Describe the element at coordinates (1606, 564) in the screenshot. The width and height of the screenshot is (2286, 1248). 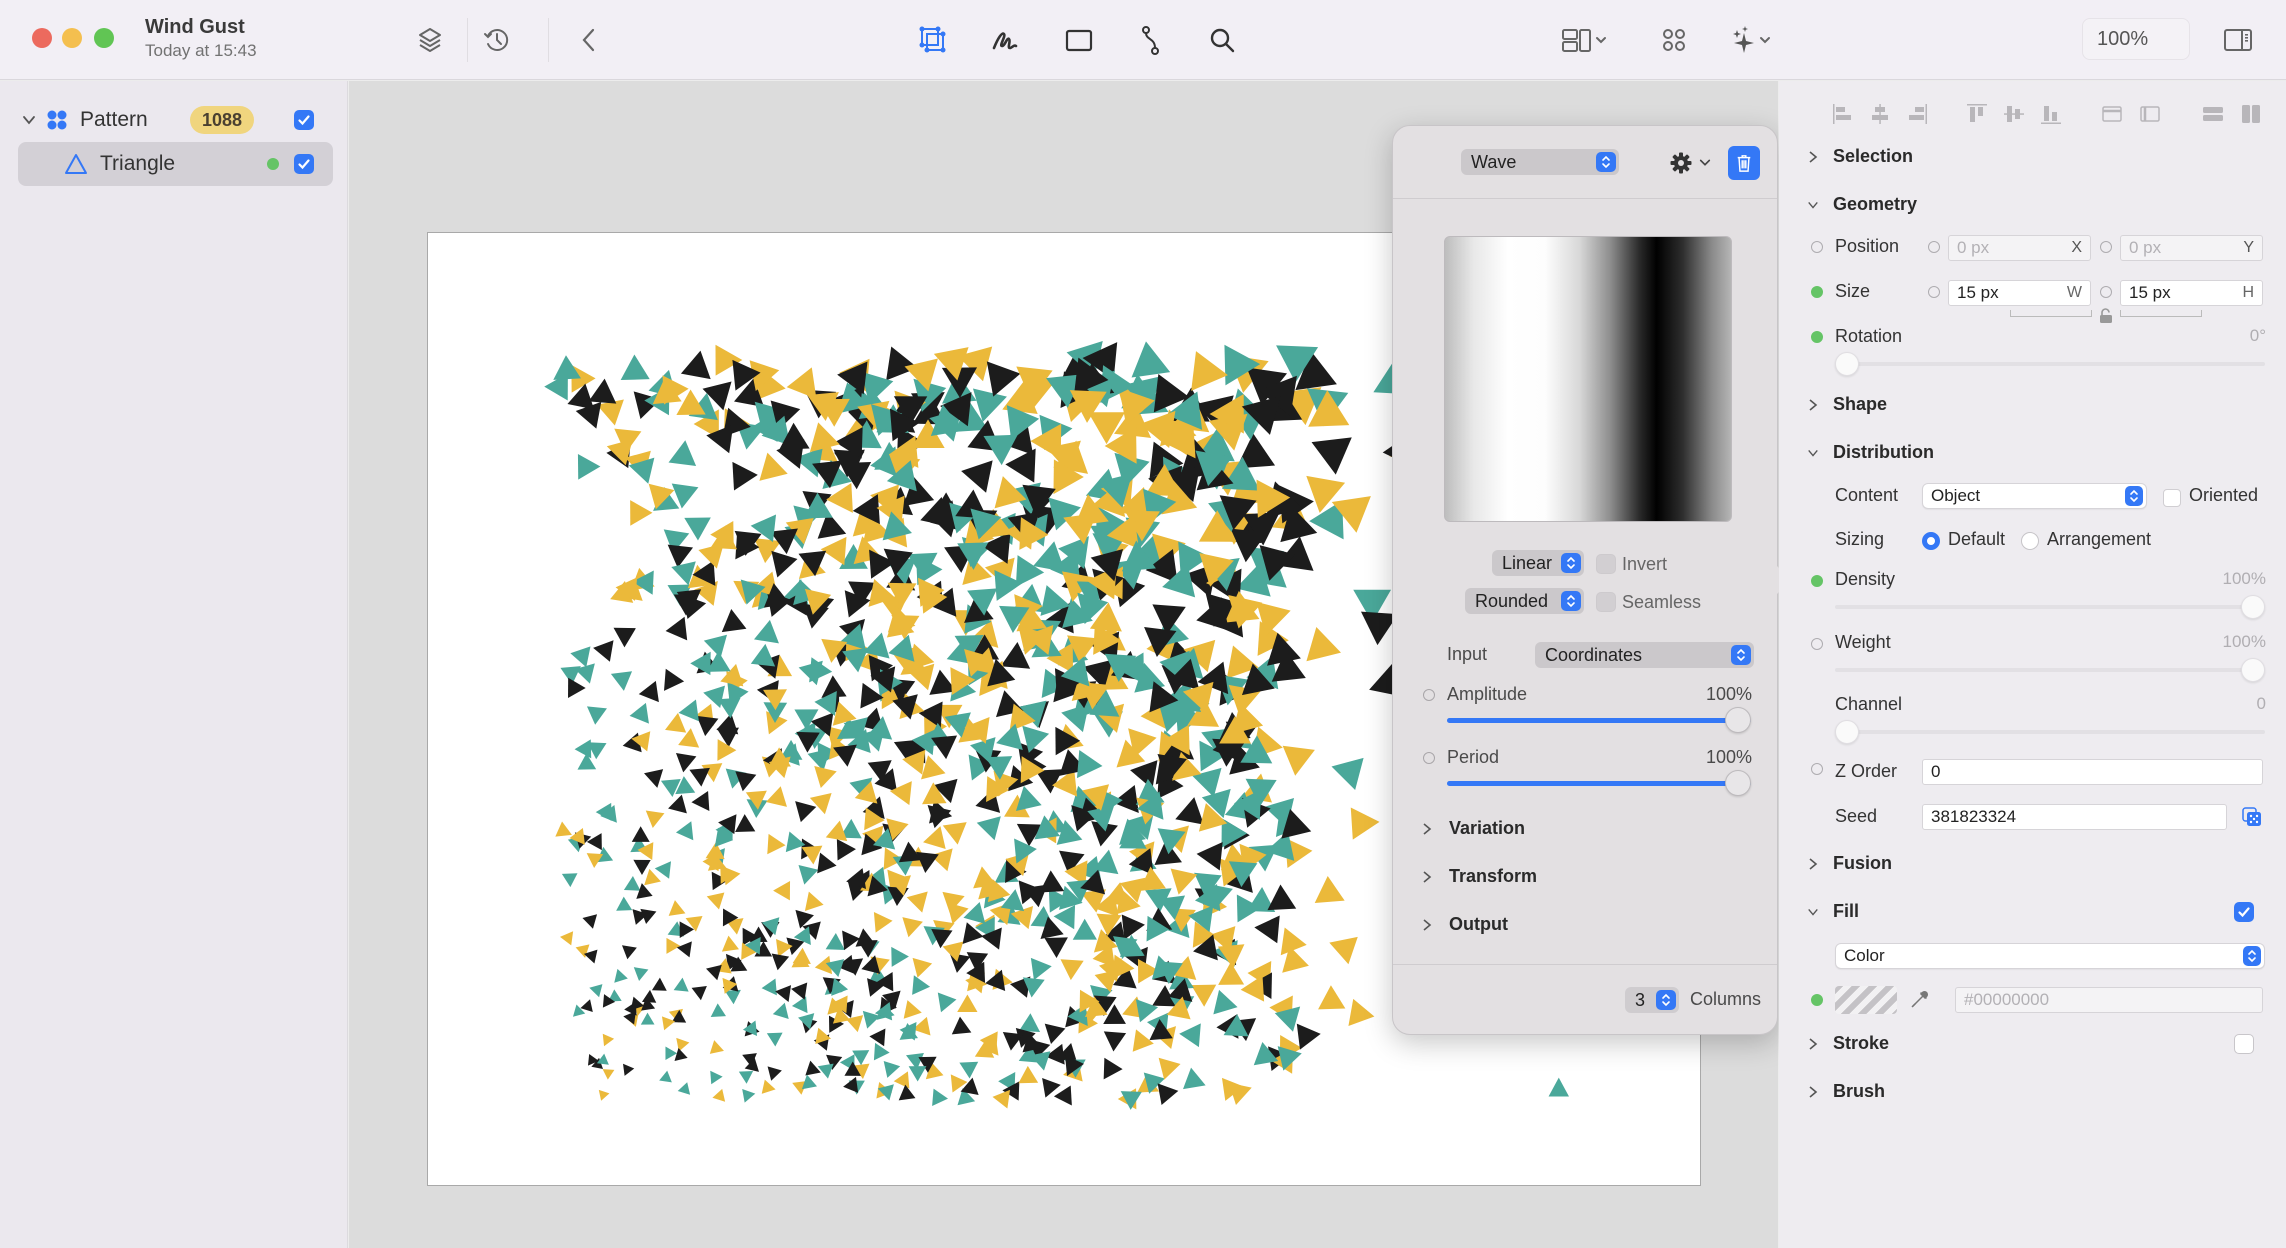
I see `invert-checkbox` at that location.